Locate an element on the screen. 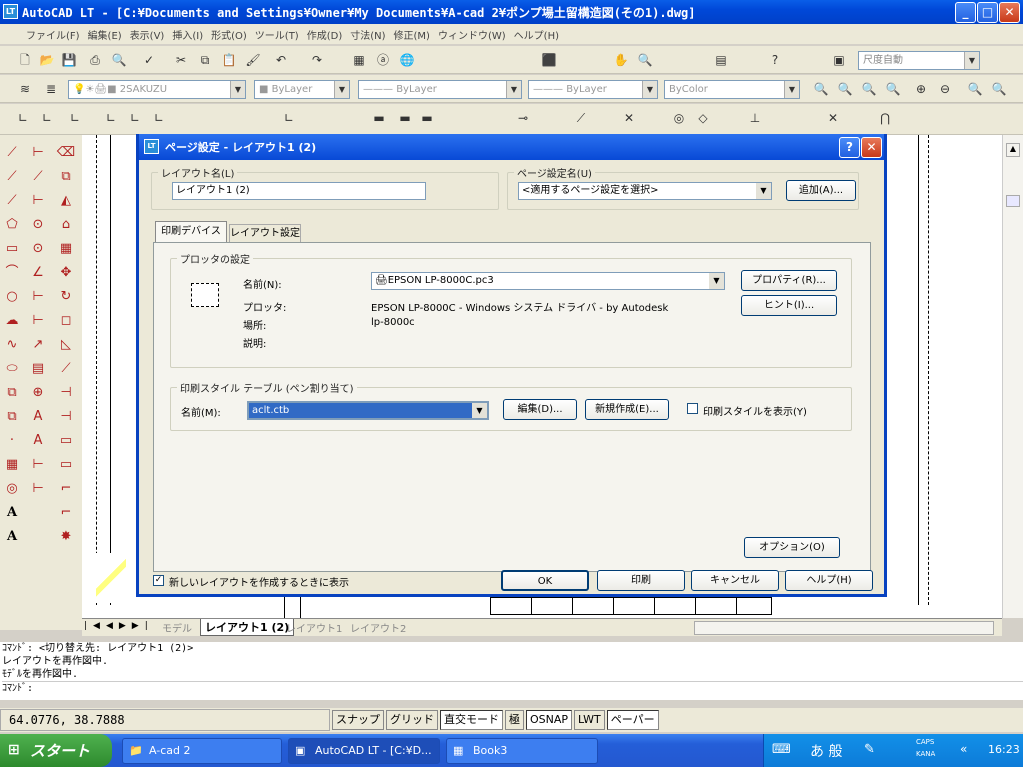 This screenshot has width=1023, height=767. print-icon: ⎙ is located at coordinates (95, 60).